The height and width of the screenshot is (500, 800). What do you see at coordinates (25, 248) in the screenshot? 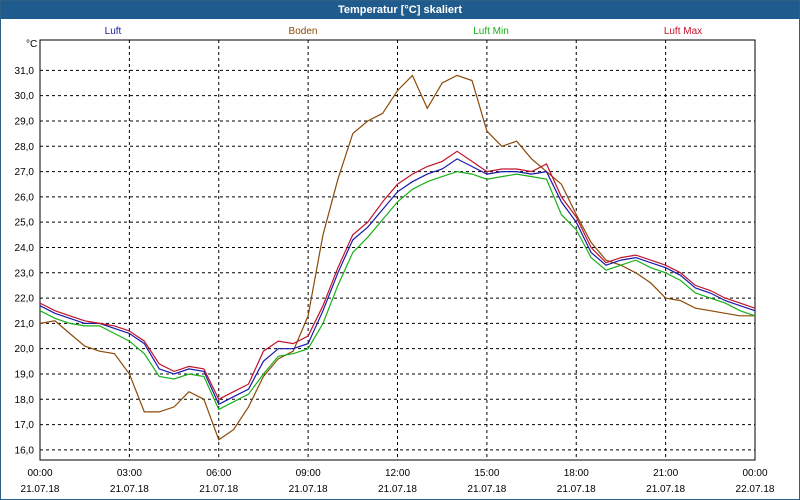
I see `y-tick-label: 24,0` at bounding box center [25, 248].